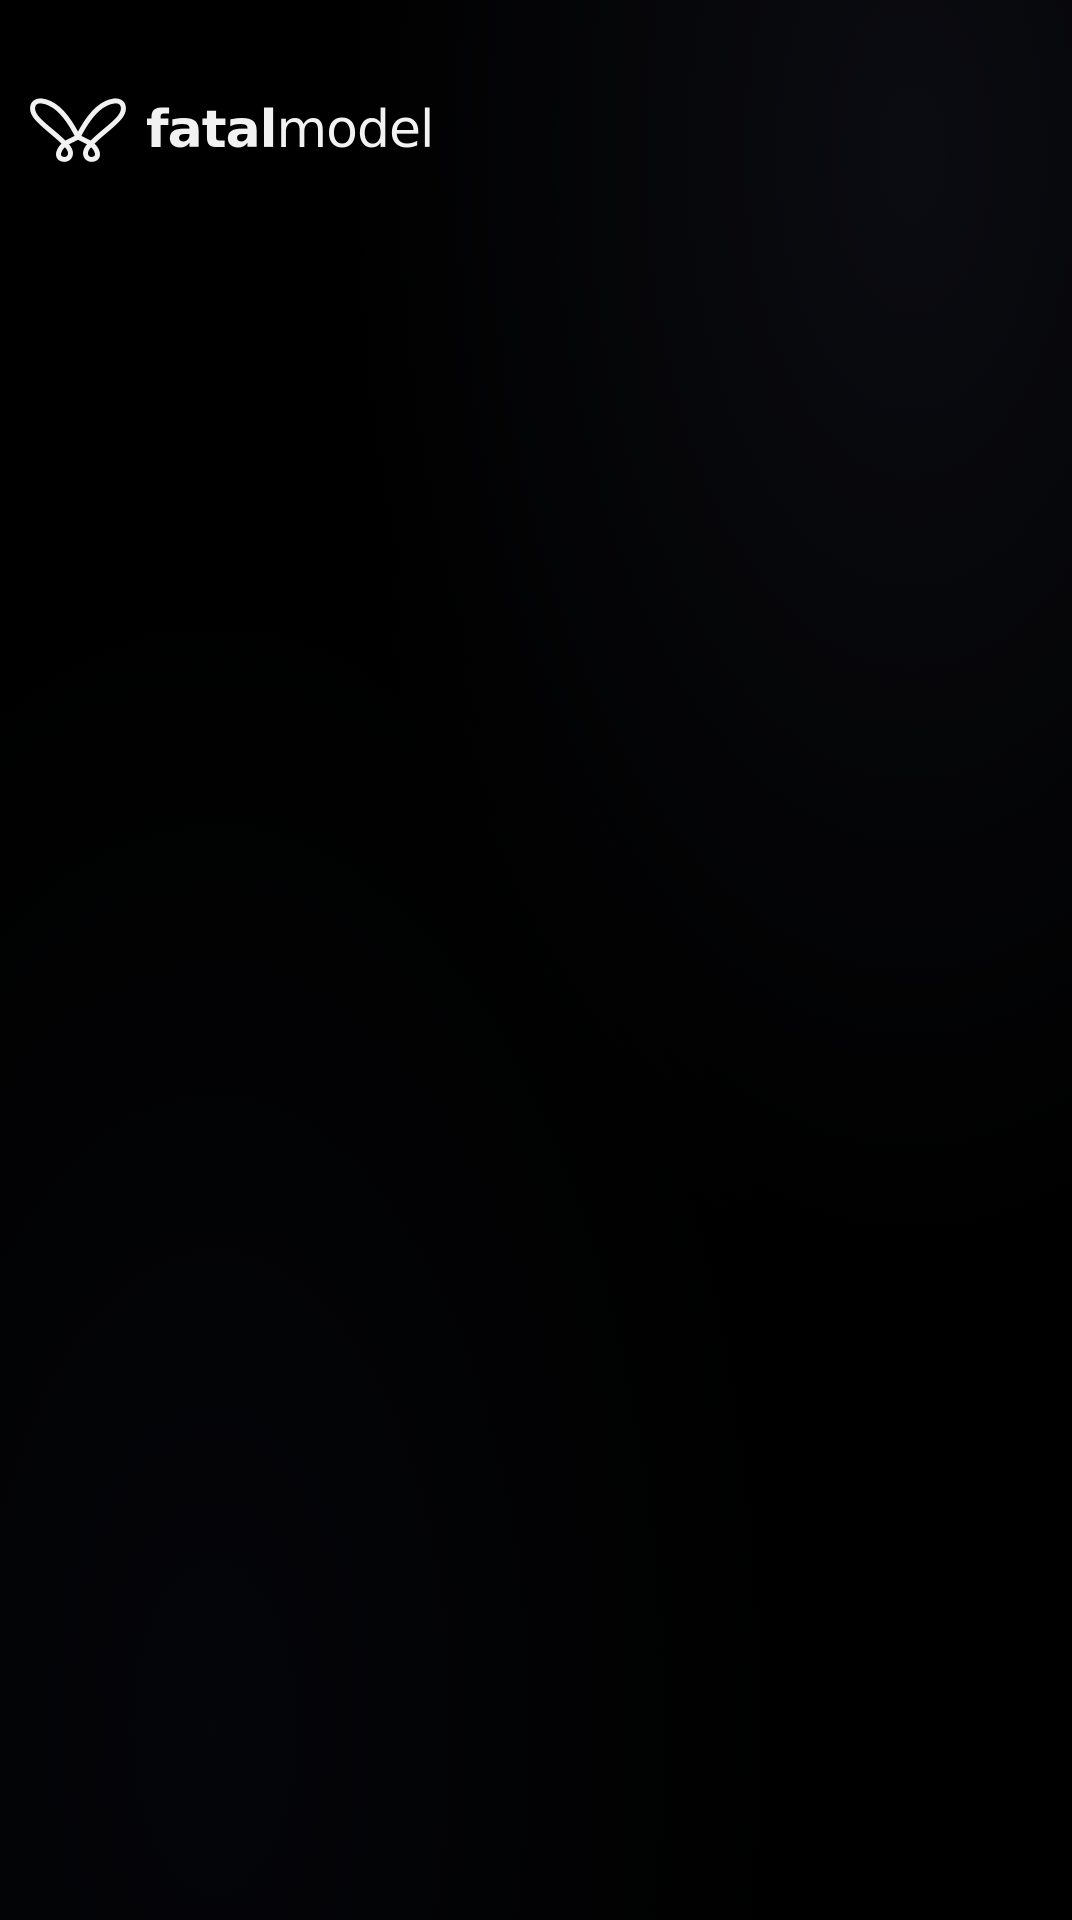  I want to click on brand-name-bold: fatal, so click(211, 130).